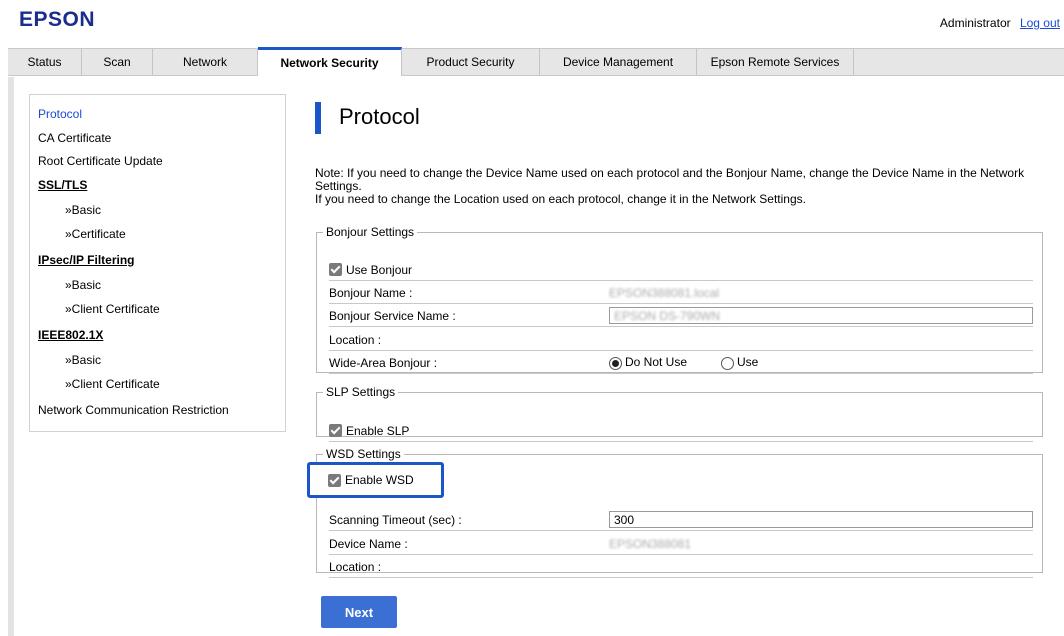  What do you see at coordinates (471, 62) in the screenshot?
I see `tab-product-security: Product Security` at bounding box center [471, 62].